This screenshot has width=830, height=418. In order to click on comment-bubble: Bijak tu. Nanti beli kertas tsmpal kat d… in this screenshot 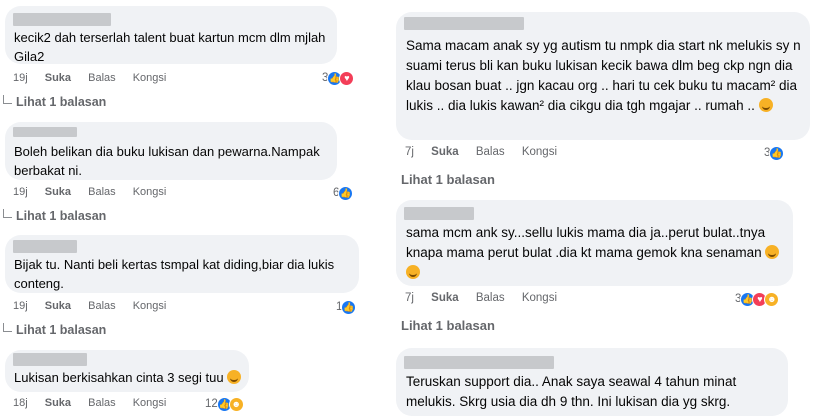, I will do `click(182, 264)`.